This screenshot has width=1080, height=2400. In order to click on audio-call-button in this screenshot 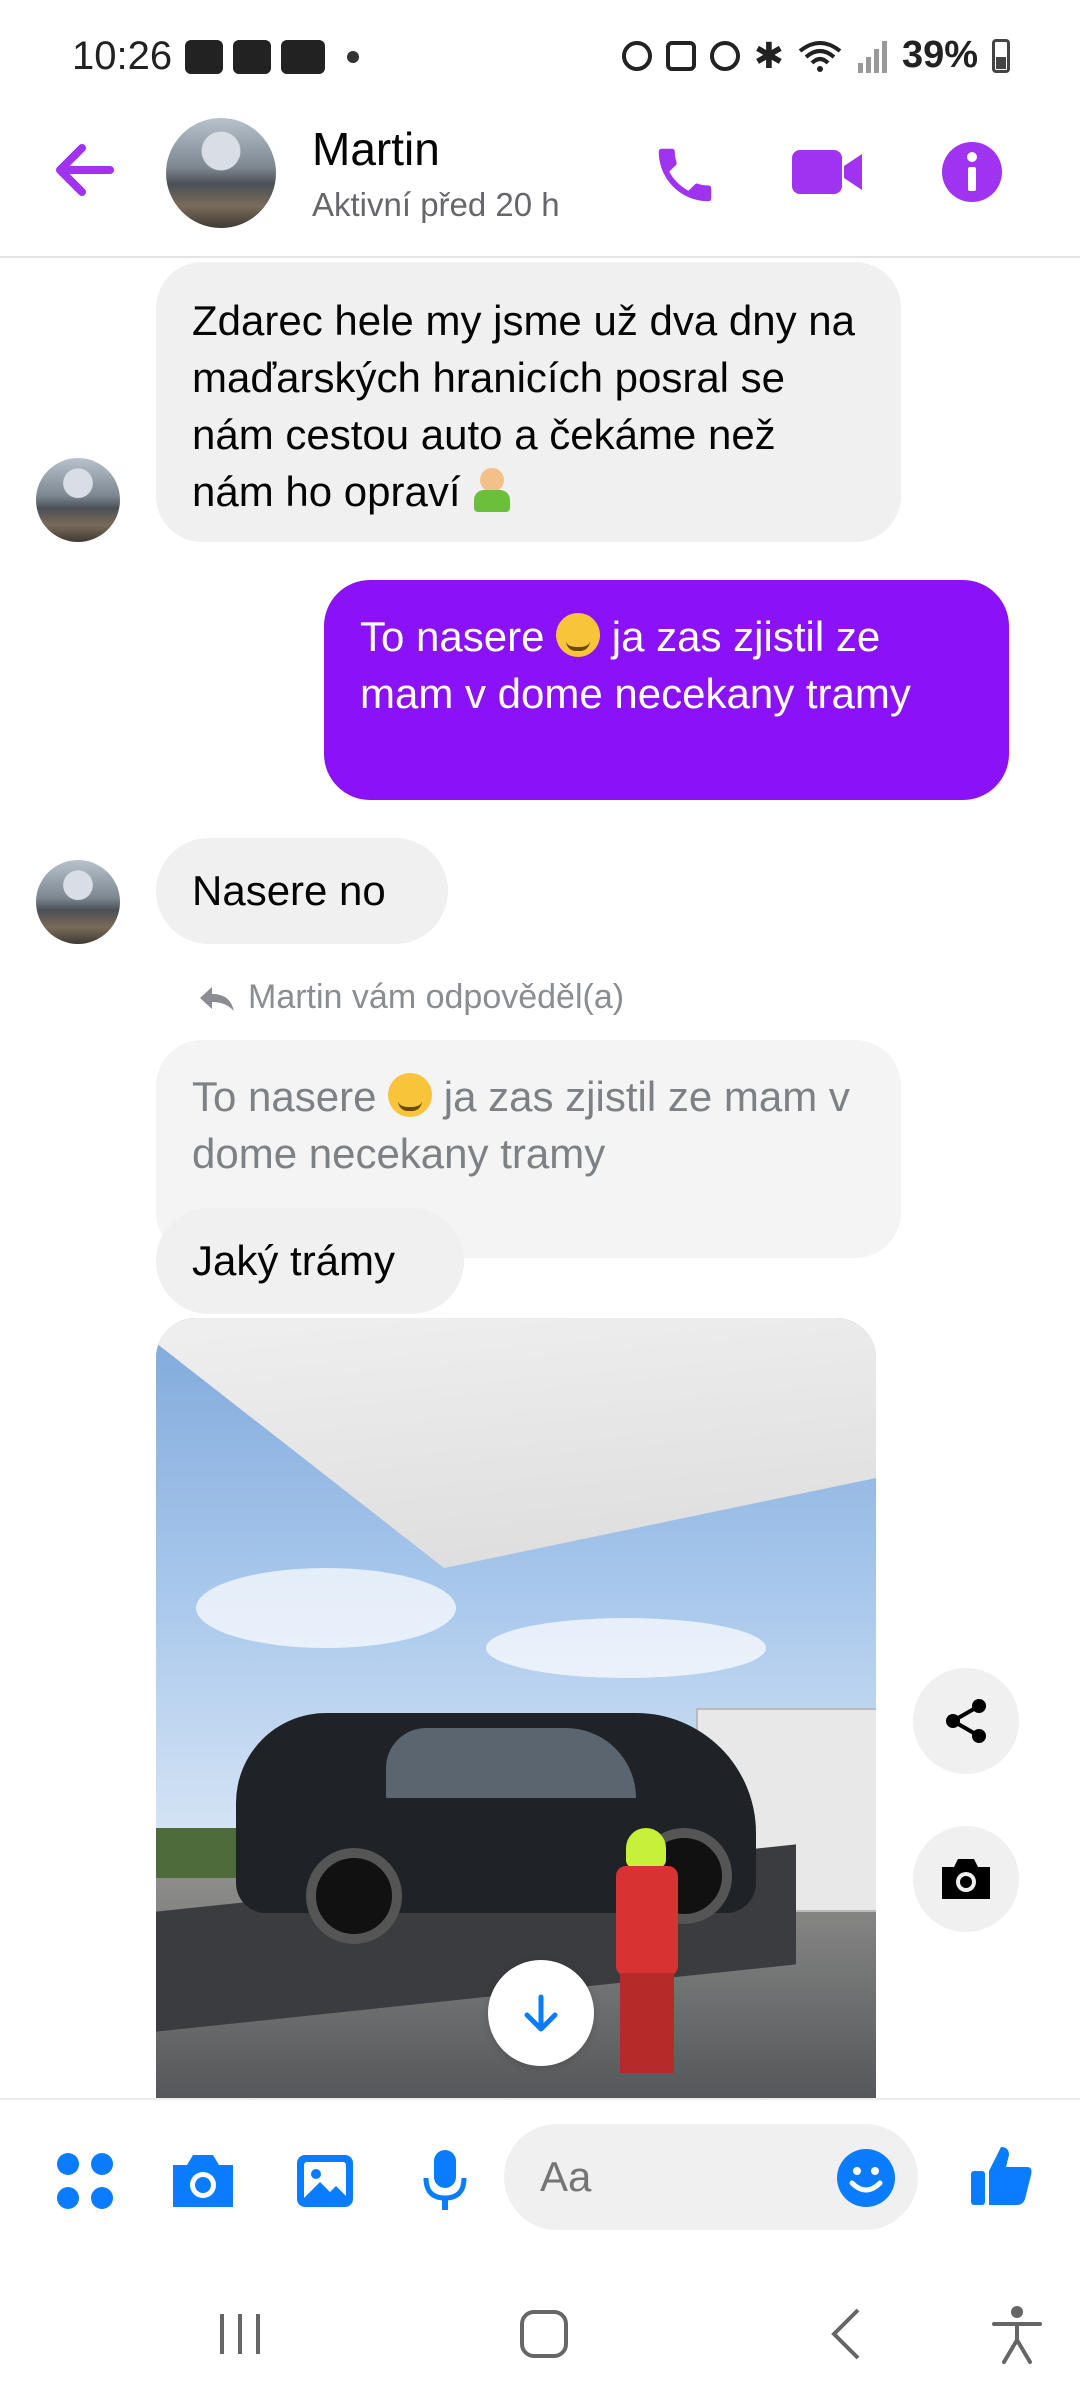, I will do `click(685, 175)`.